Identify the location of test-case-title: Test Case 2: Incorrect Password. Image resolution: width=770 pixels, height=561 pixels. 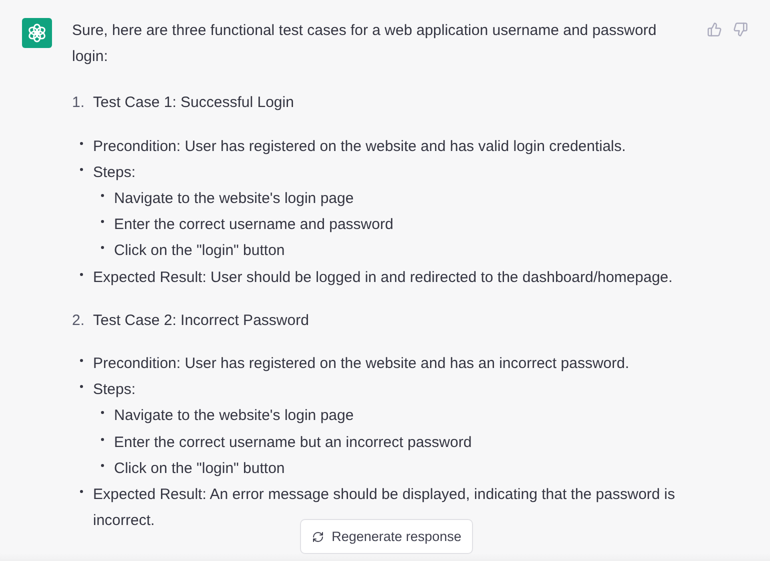
(201, 320).